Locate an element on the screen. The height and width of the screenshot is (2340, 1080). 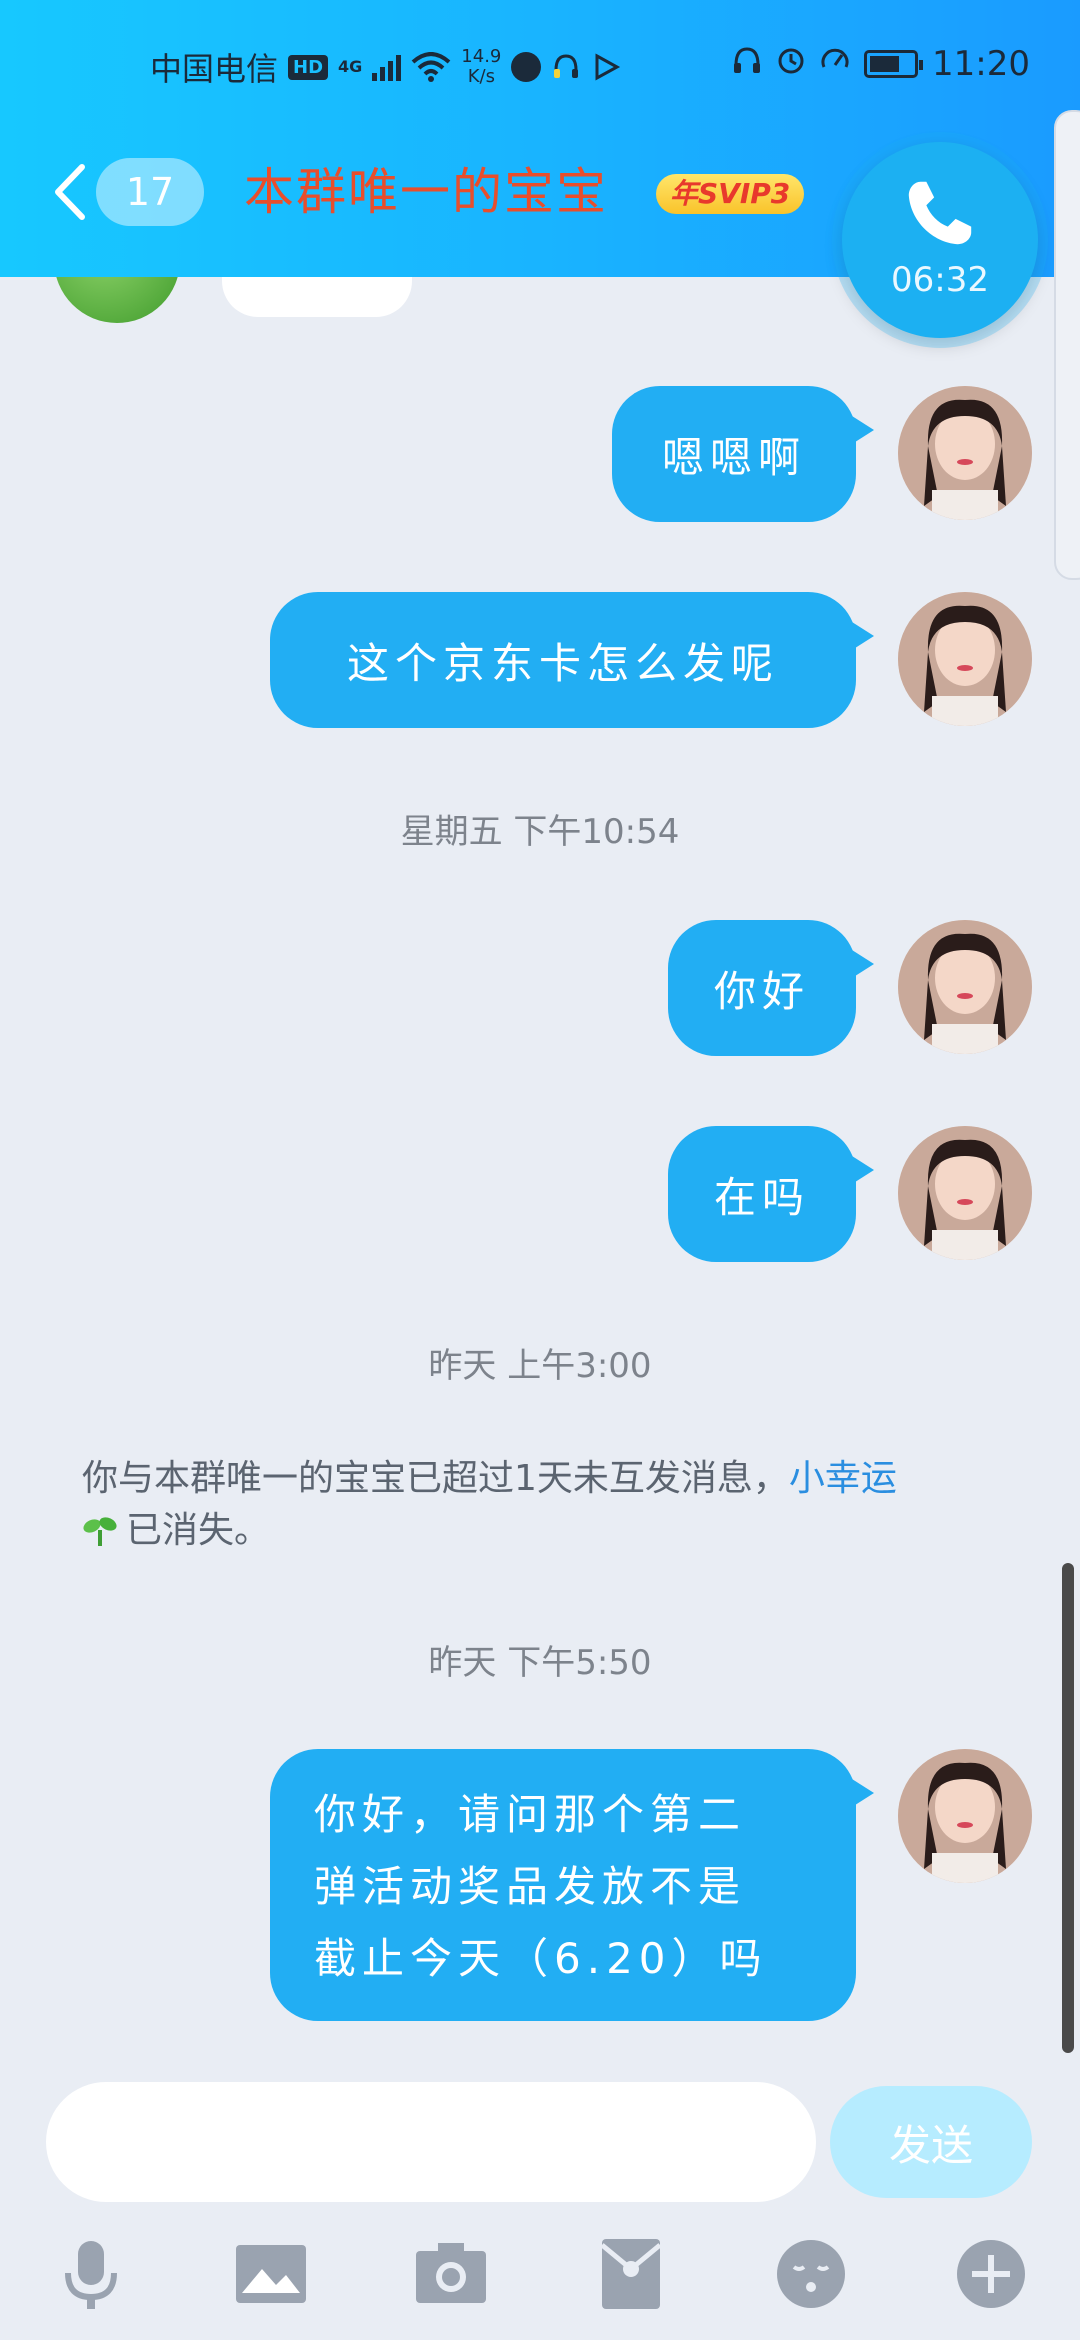
network-type: 4G is located at coordinates (350, 66).